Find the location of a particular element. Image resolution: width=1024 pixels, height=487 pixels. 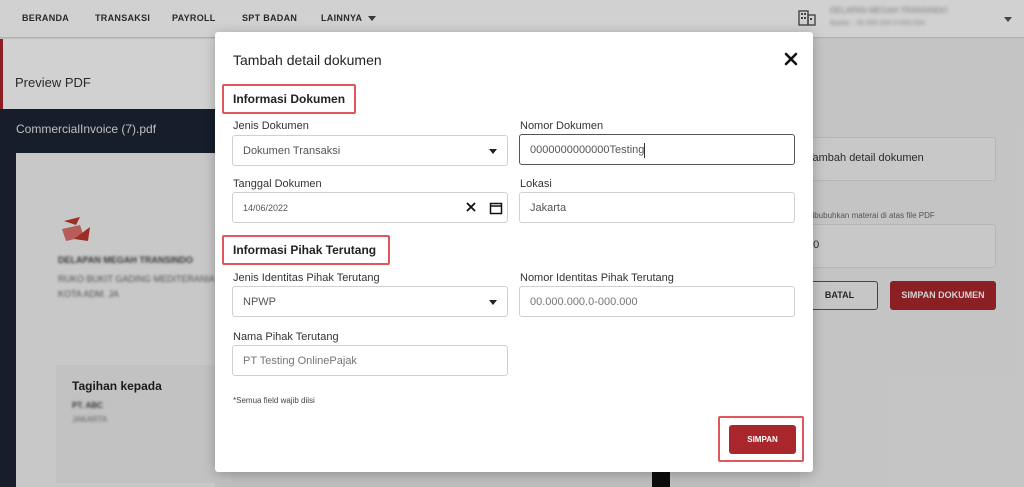

tanggal-dokumen-value: 14/06/2022 is located at coordinates (266, 208).